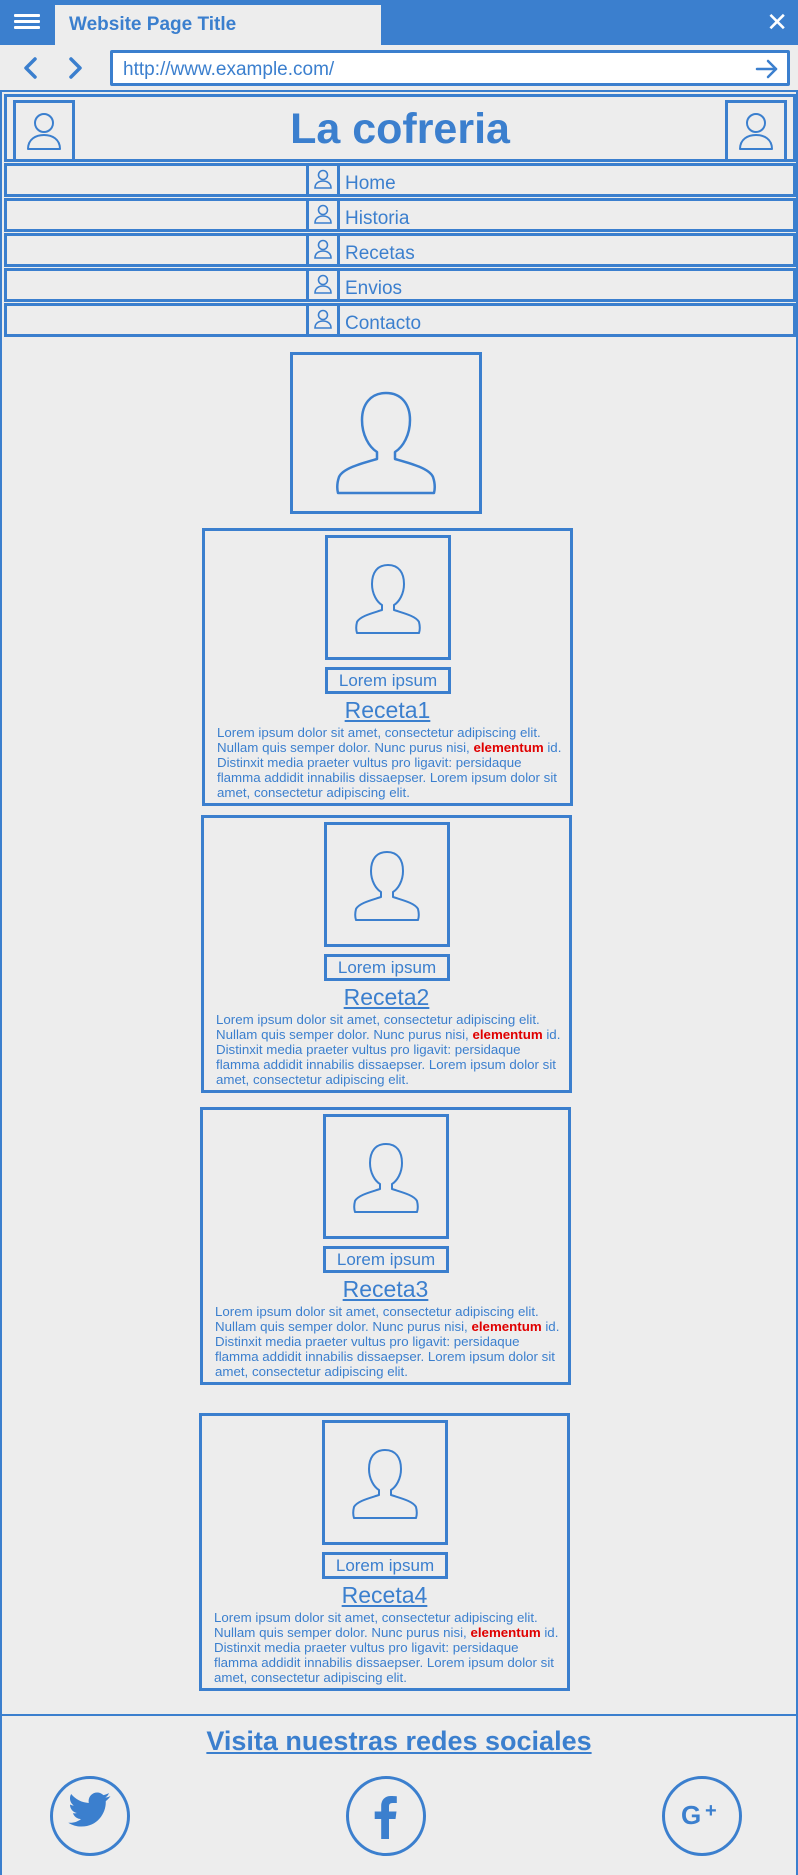  Describe the element at coordinates (27, 22) in the screenshot. I see `hamburger-menu-icon` at that location.